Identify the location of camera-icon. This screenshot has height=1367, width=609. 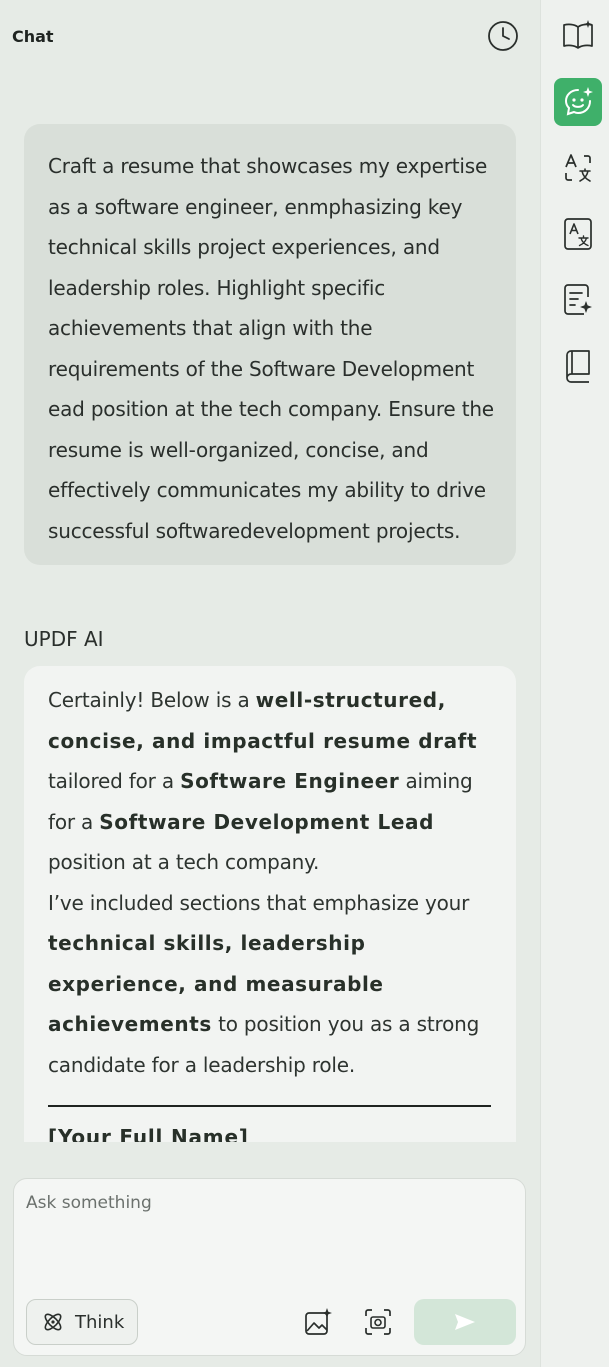
(378, 1322).